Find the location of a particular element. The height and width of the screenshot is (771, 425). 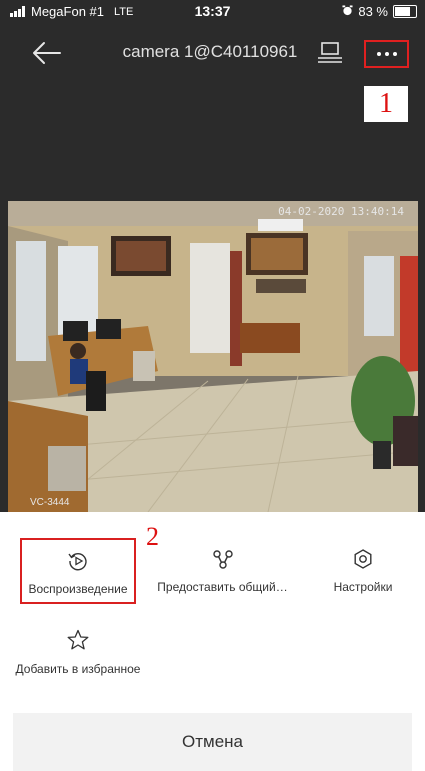

status-bar: MegaFon #1 LTE 13:37 83 % is located at coordinates (212, 11).